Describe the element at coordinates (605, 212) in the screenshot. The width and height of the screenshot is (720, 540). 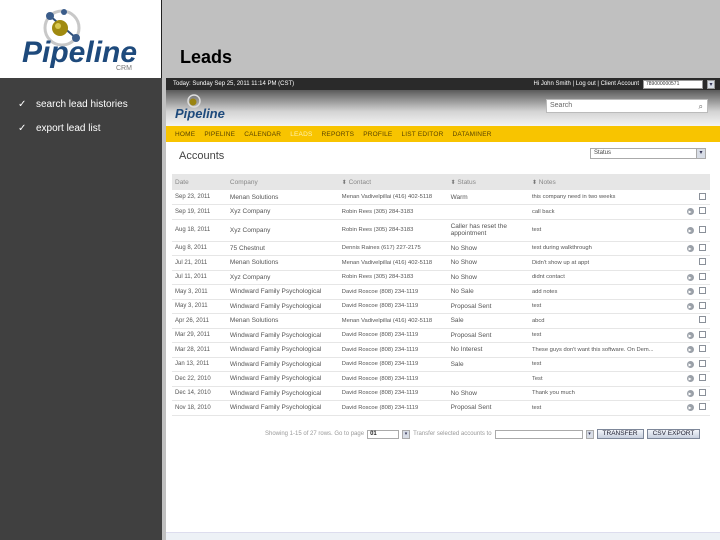
I see `row-notes: call back` at that location.